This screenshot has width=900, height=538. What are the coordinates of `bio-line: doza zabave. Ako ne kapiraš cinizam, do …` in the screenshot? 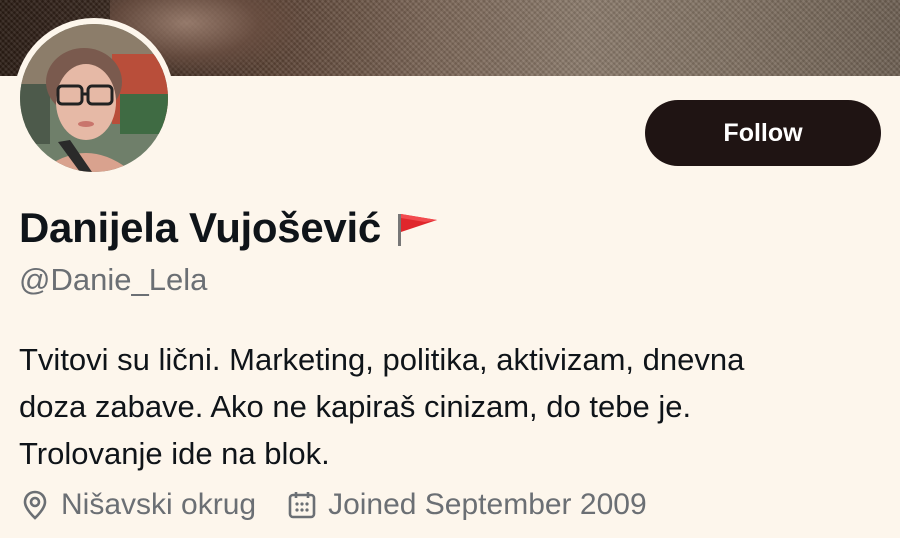 It's located at (355, 406).